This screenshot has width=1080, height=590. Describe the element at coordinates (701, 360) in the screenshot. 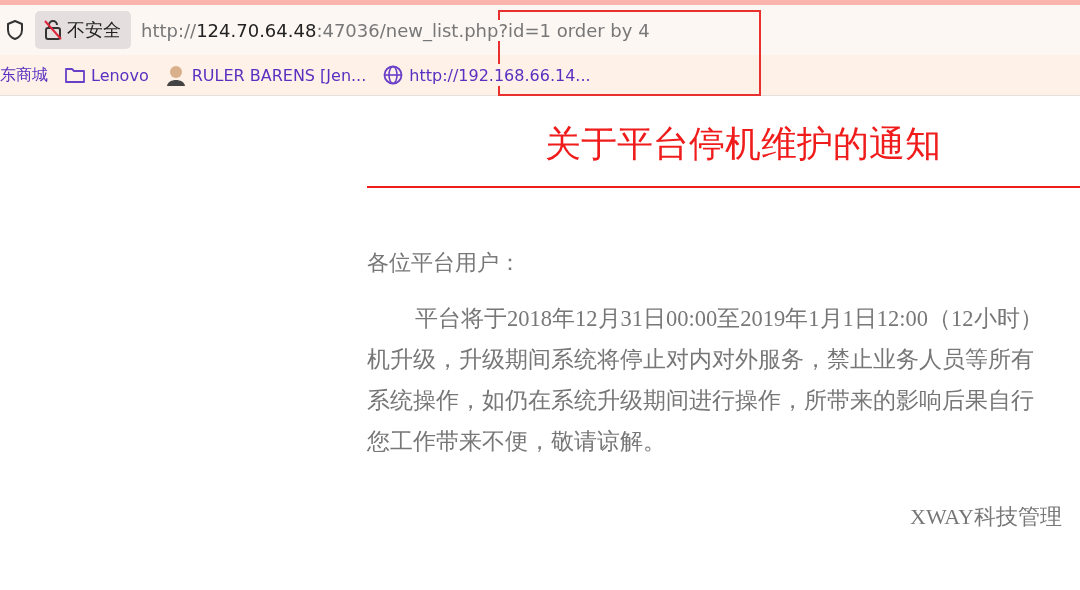

I see `paragraph-line: 机升级，升级期间系统将停止对内对外服务，禁止业务人员等所有` at that location.